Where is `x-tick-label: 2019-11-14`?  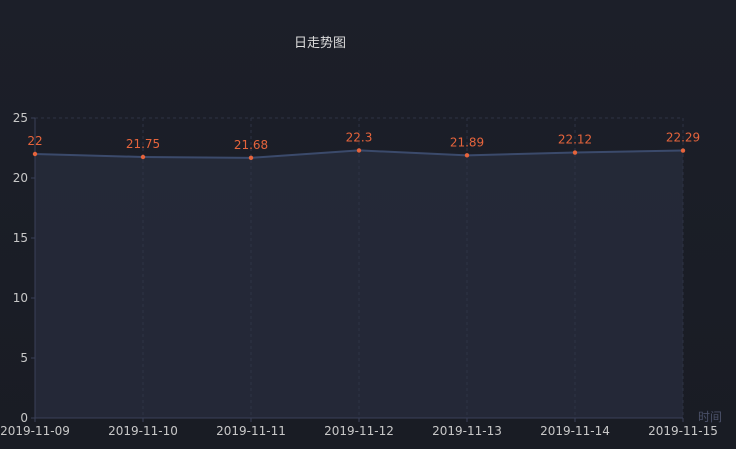
x-tick-label: 2019-11-14 is located at coordinates (575, 431).